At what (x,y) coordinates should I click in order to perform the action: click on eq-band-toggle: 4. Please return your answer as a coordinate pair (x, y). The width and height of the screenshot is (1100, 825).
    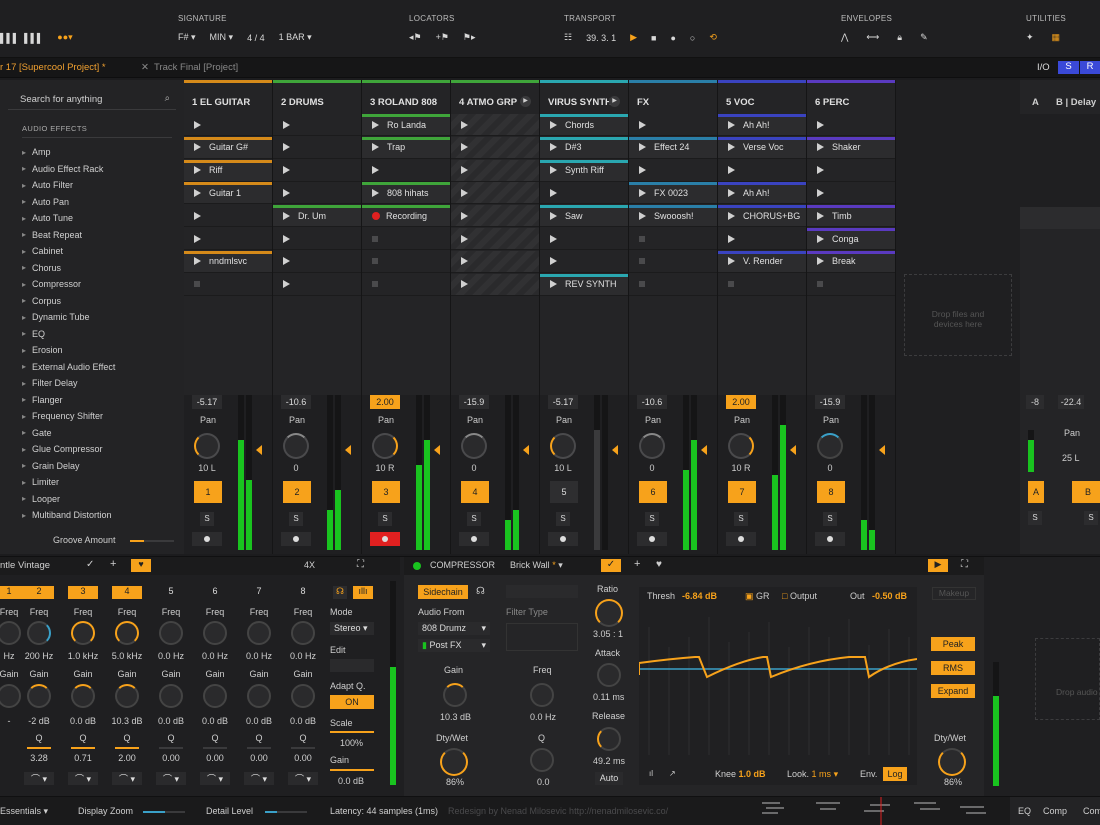
    Looking at the image, I should click on (127, 592).